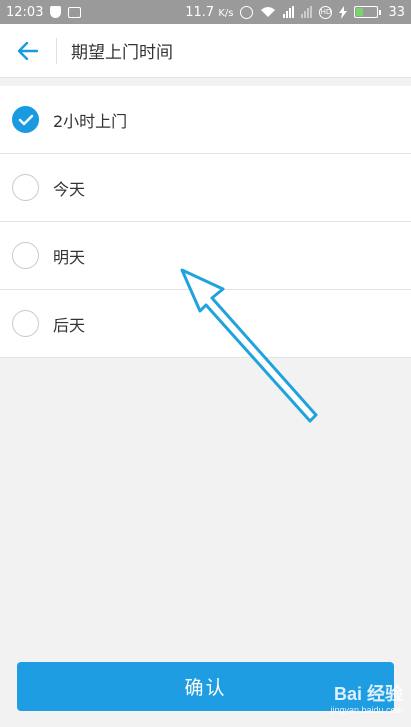 The image size is (411, 727). Describe the element at coordinates (56, 50) in the screenshot. I see `header-divider` at that location.